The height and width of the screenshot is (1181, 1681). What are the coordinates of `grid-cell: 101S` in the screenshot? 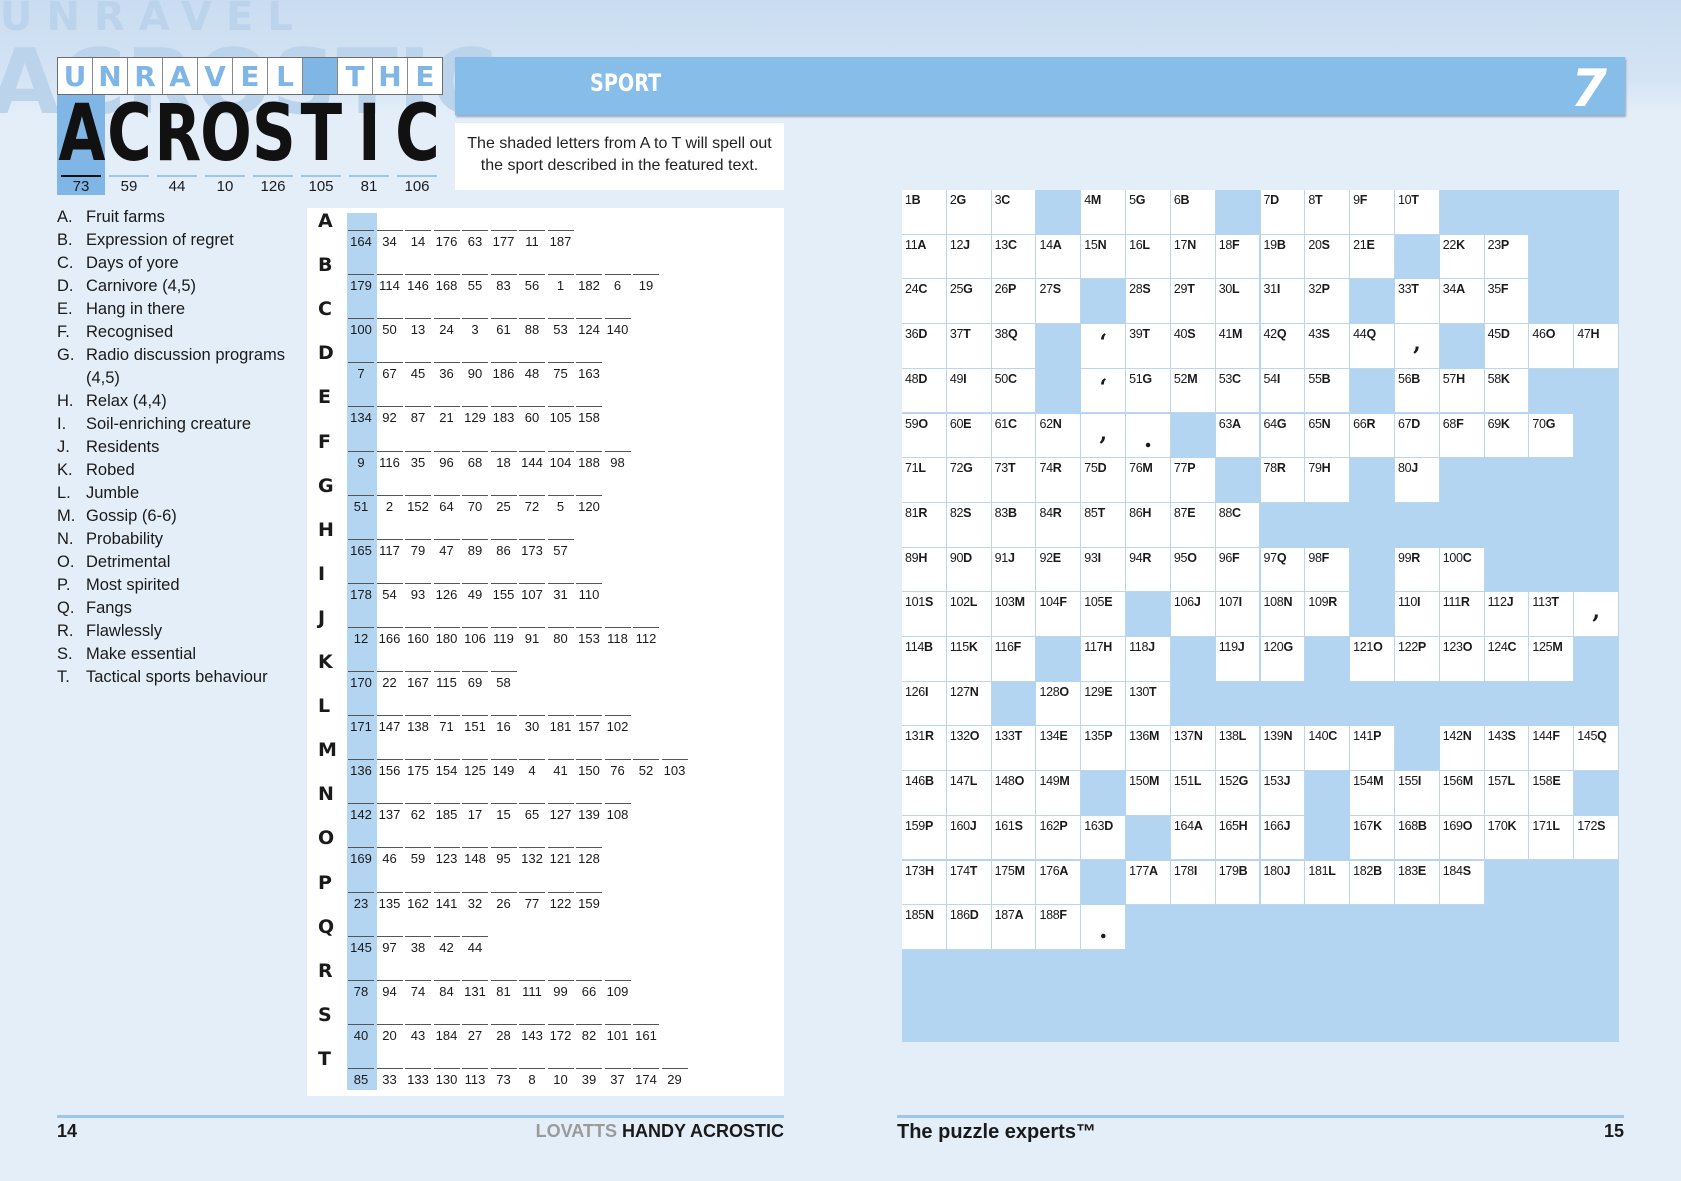 It's located at (924, 614).